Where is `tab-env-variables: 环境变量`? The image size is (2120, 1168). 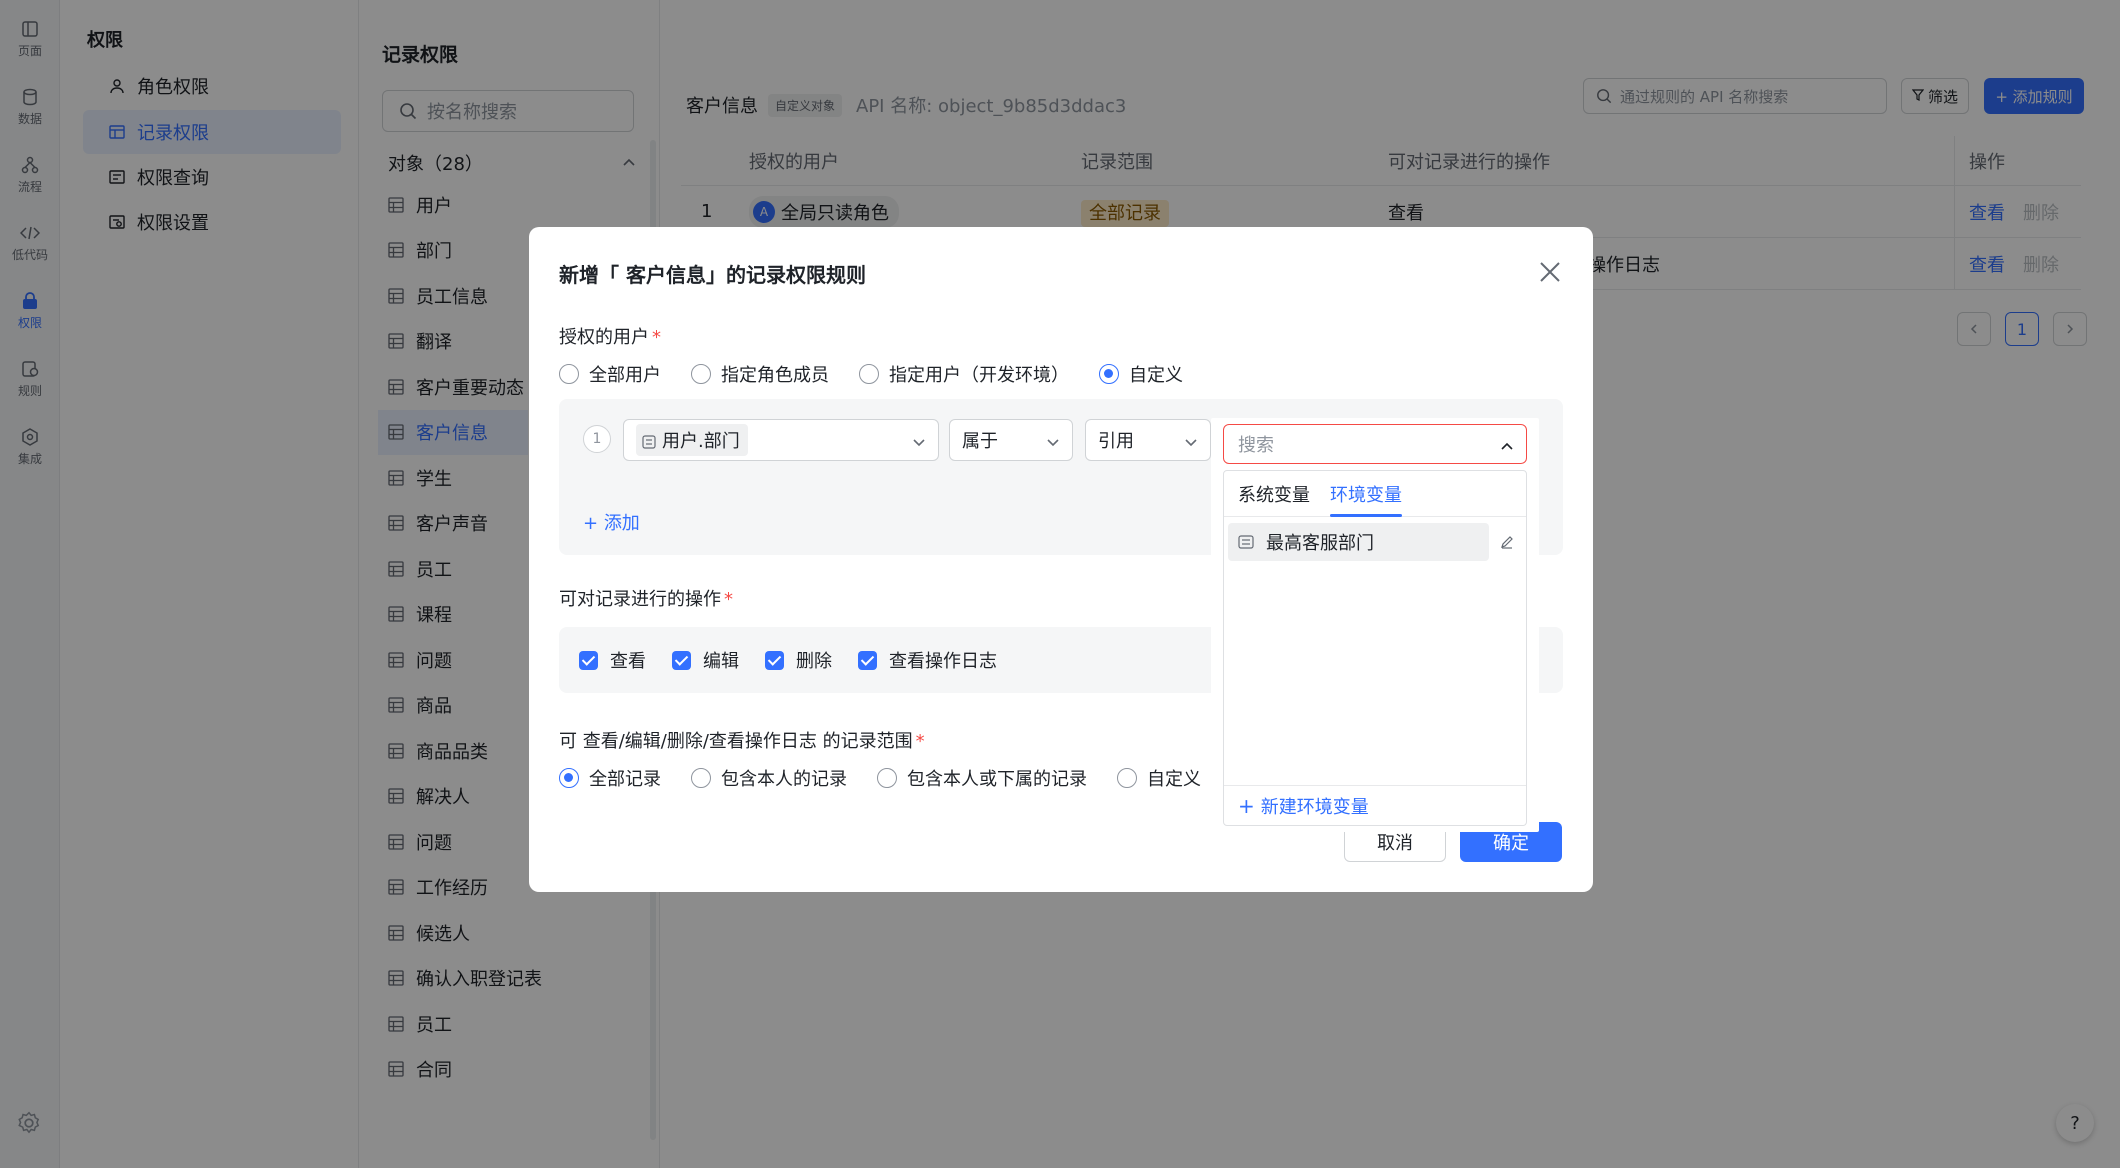
tab-env-variables: 环境变量 is located at coordinates (1366, 494).